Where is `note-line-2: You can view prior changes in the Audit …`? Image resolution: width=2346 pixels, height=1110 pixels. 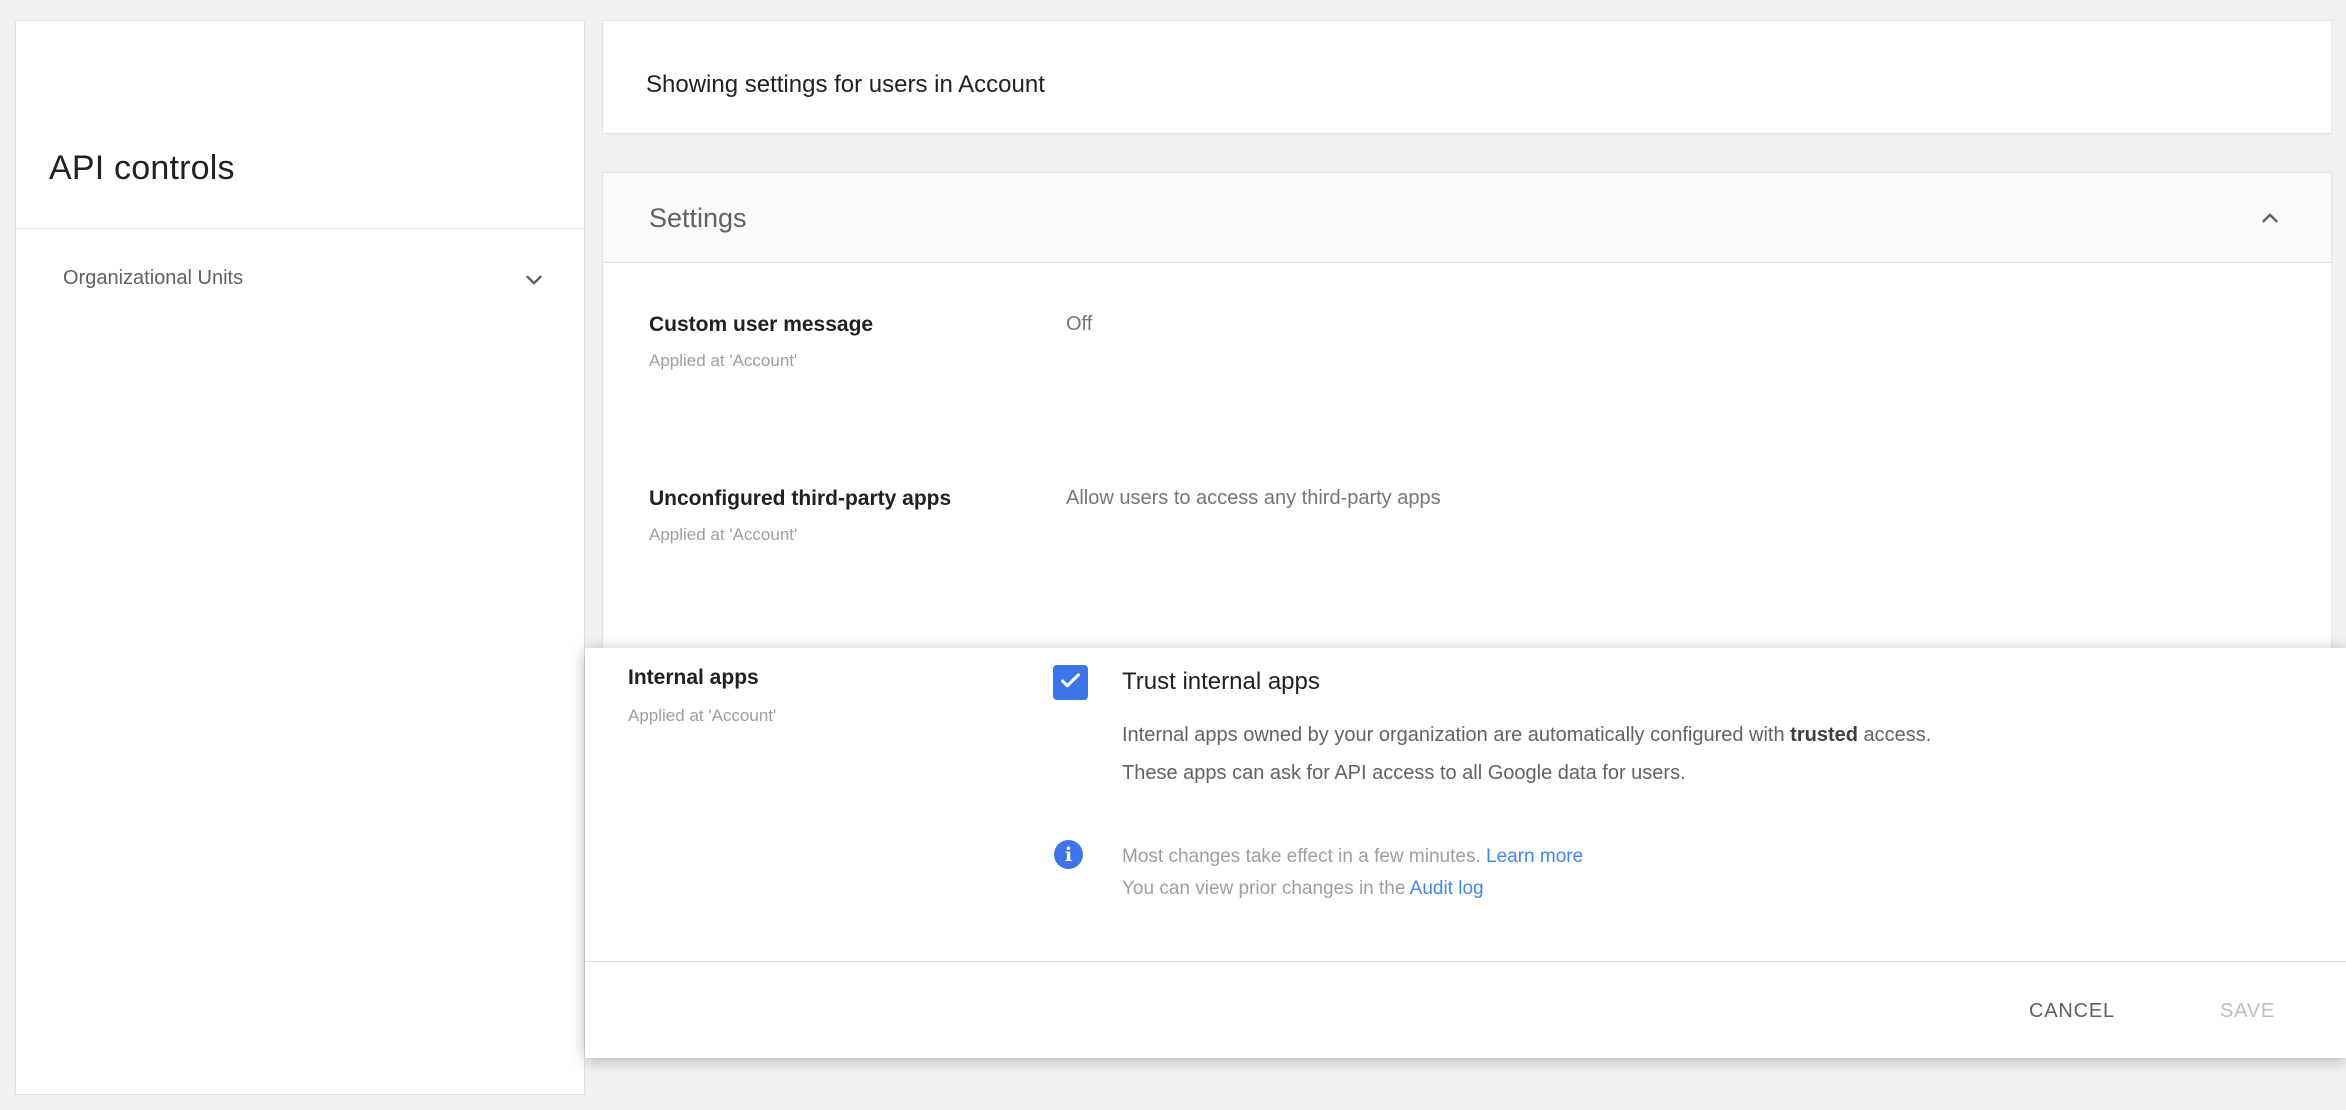 note-line-2: You can view prior changes in the Audit … is located at coordinates (1303, 888).